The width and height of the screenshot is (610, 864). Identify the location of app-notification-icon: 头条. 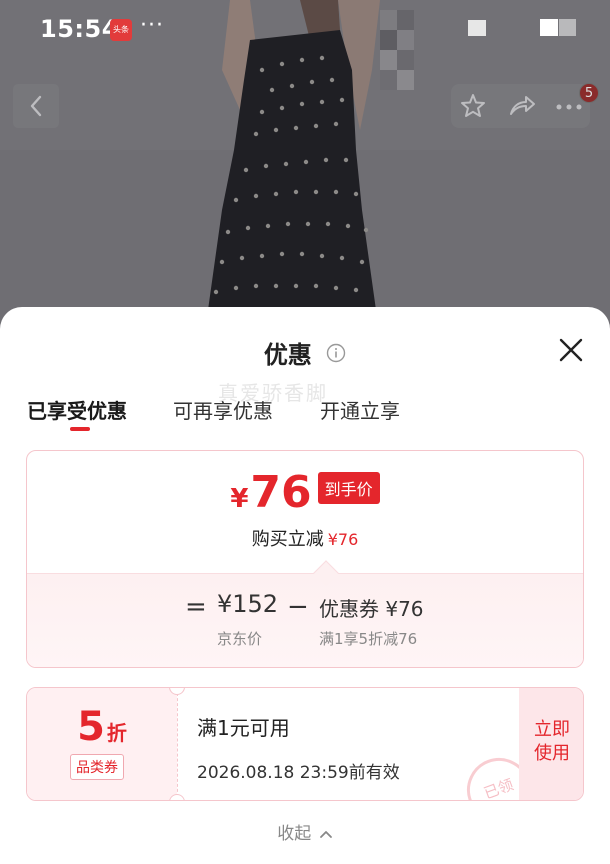
(121, 30).